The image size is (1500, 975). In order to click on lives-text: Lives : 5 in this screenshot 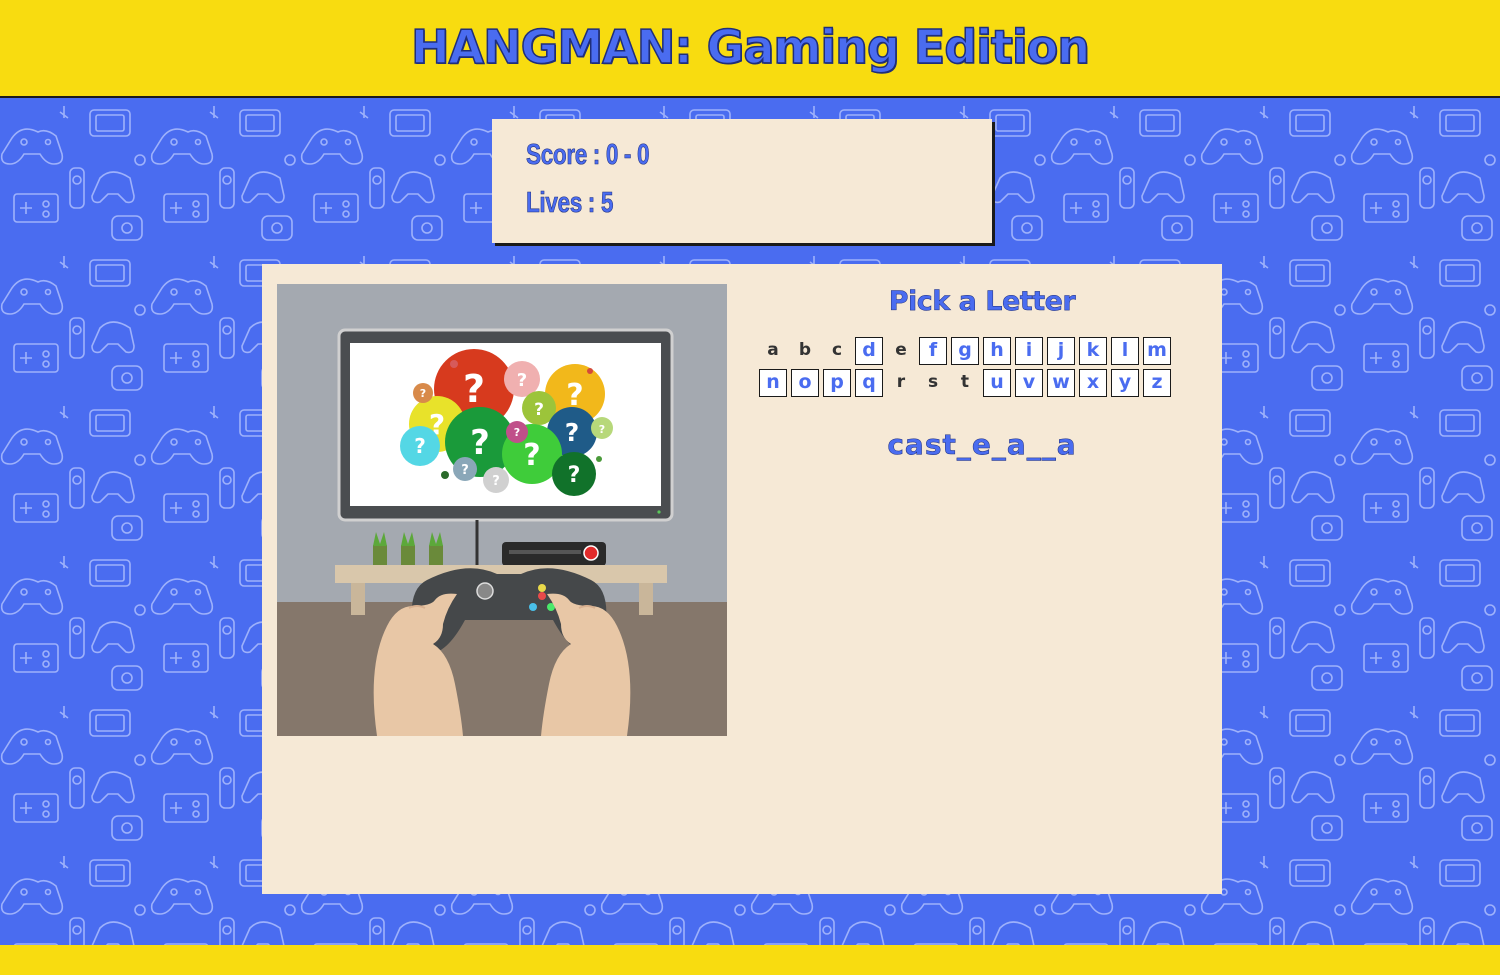, I will do `click(570, 203)`.